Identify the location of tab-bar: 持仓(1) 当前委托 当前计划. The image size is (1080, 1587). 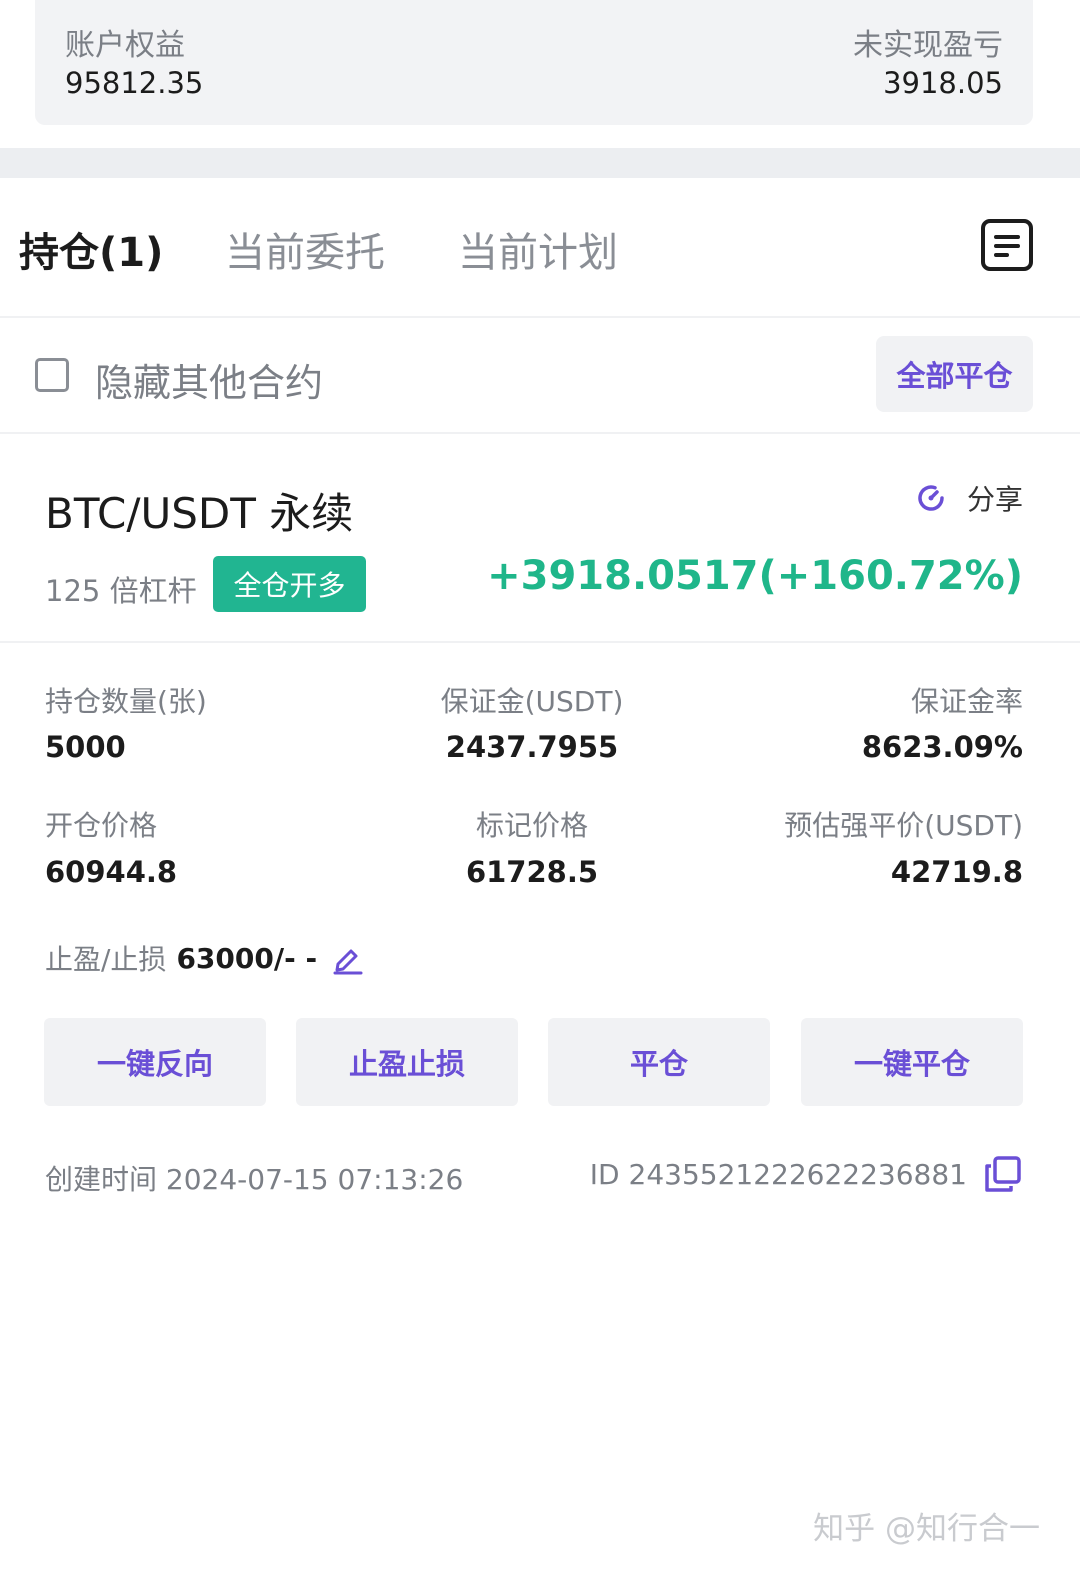
(540, 248).